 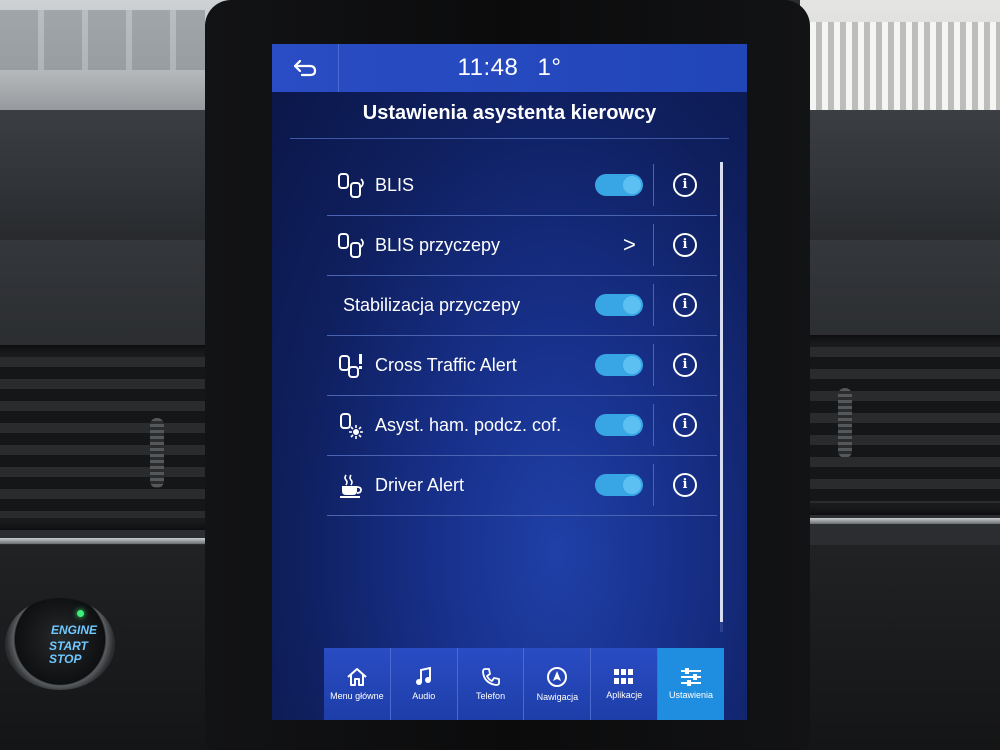 I want to click on chevron-right-icon: >, so click(x=629, y=245).